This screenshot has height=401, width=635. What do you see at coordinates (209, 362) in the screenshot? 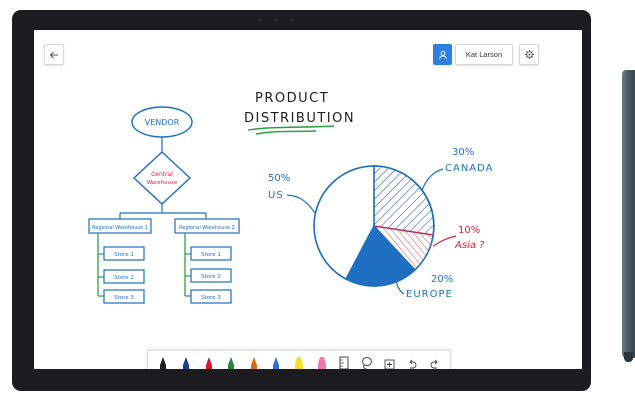
I see `pen-red` at bounding box center [209, 362].